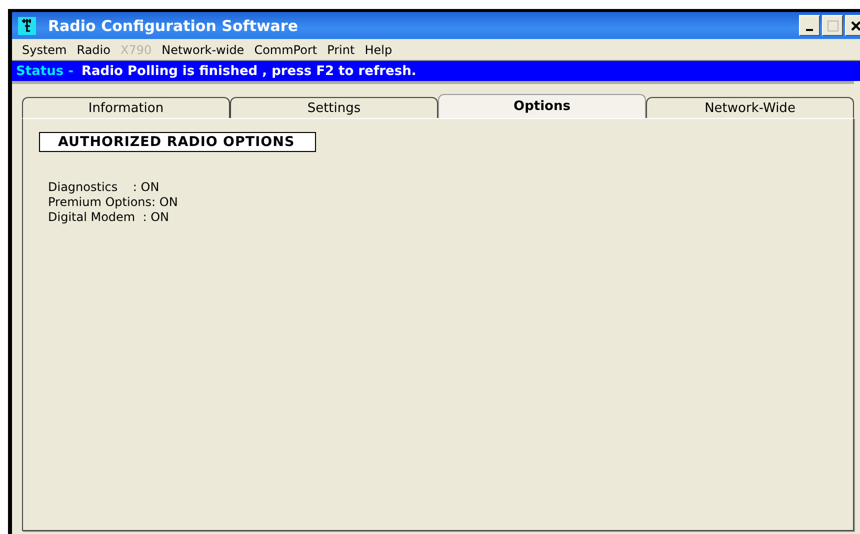 The width and height of the screenshot is (860, 534). Describe the element at coordinates (855, 25) in the screenshot. I see `close-icon` at that location.